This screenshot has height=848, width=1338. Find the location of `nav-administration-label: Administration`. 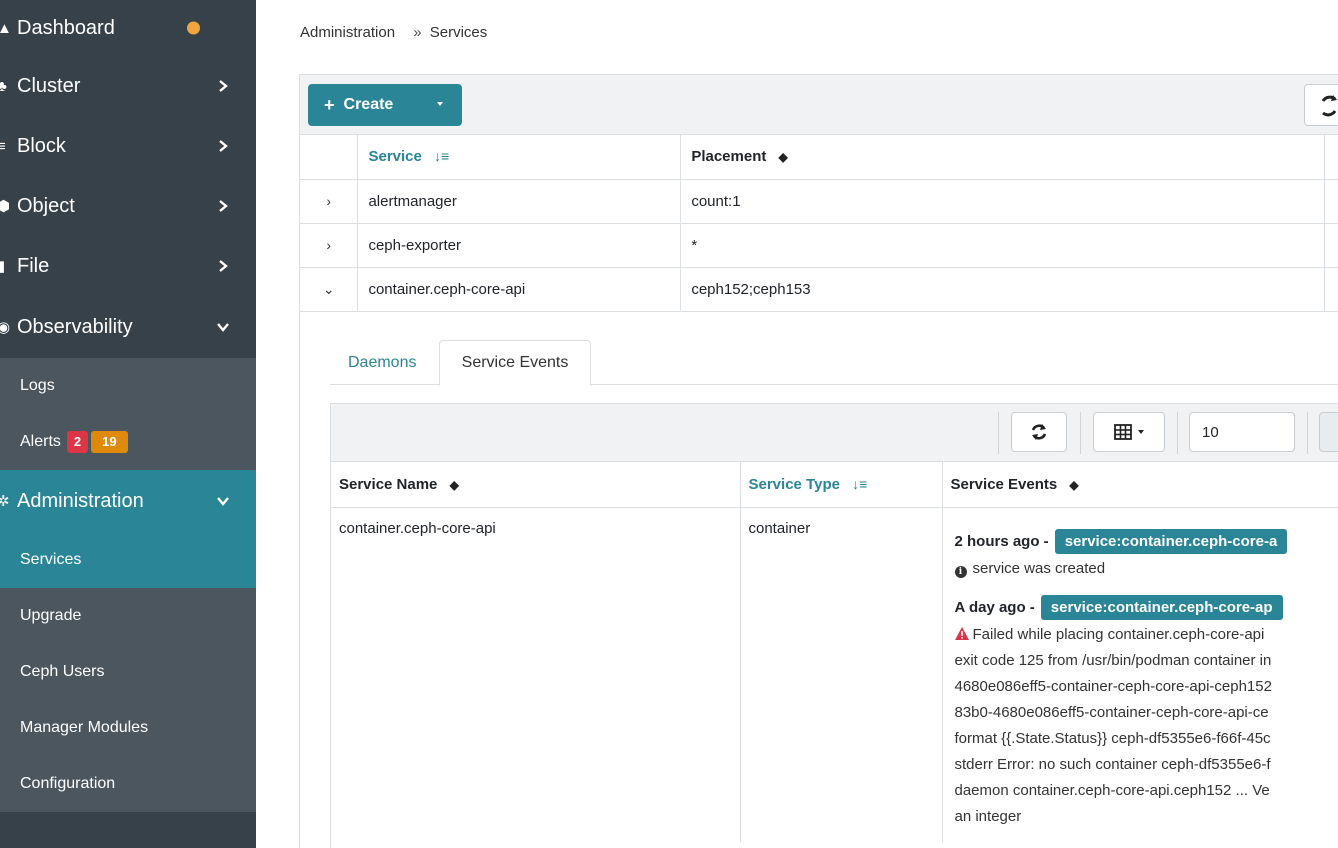

nav-administration-label: Administration is located at coordinates (80, 500).